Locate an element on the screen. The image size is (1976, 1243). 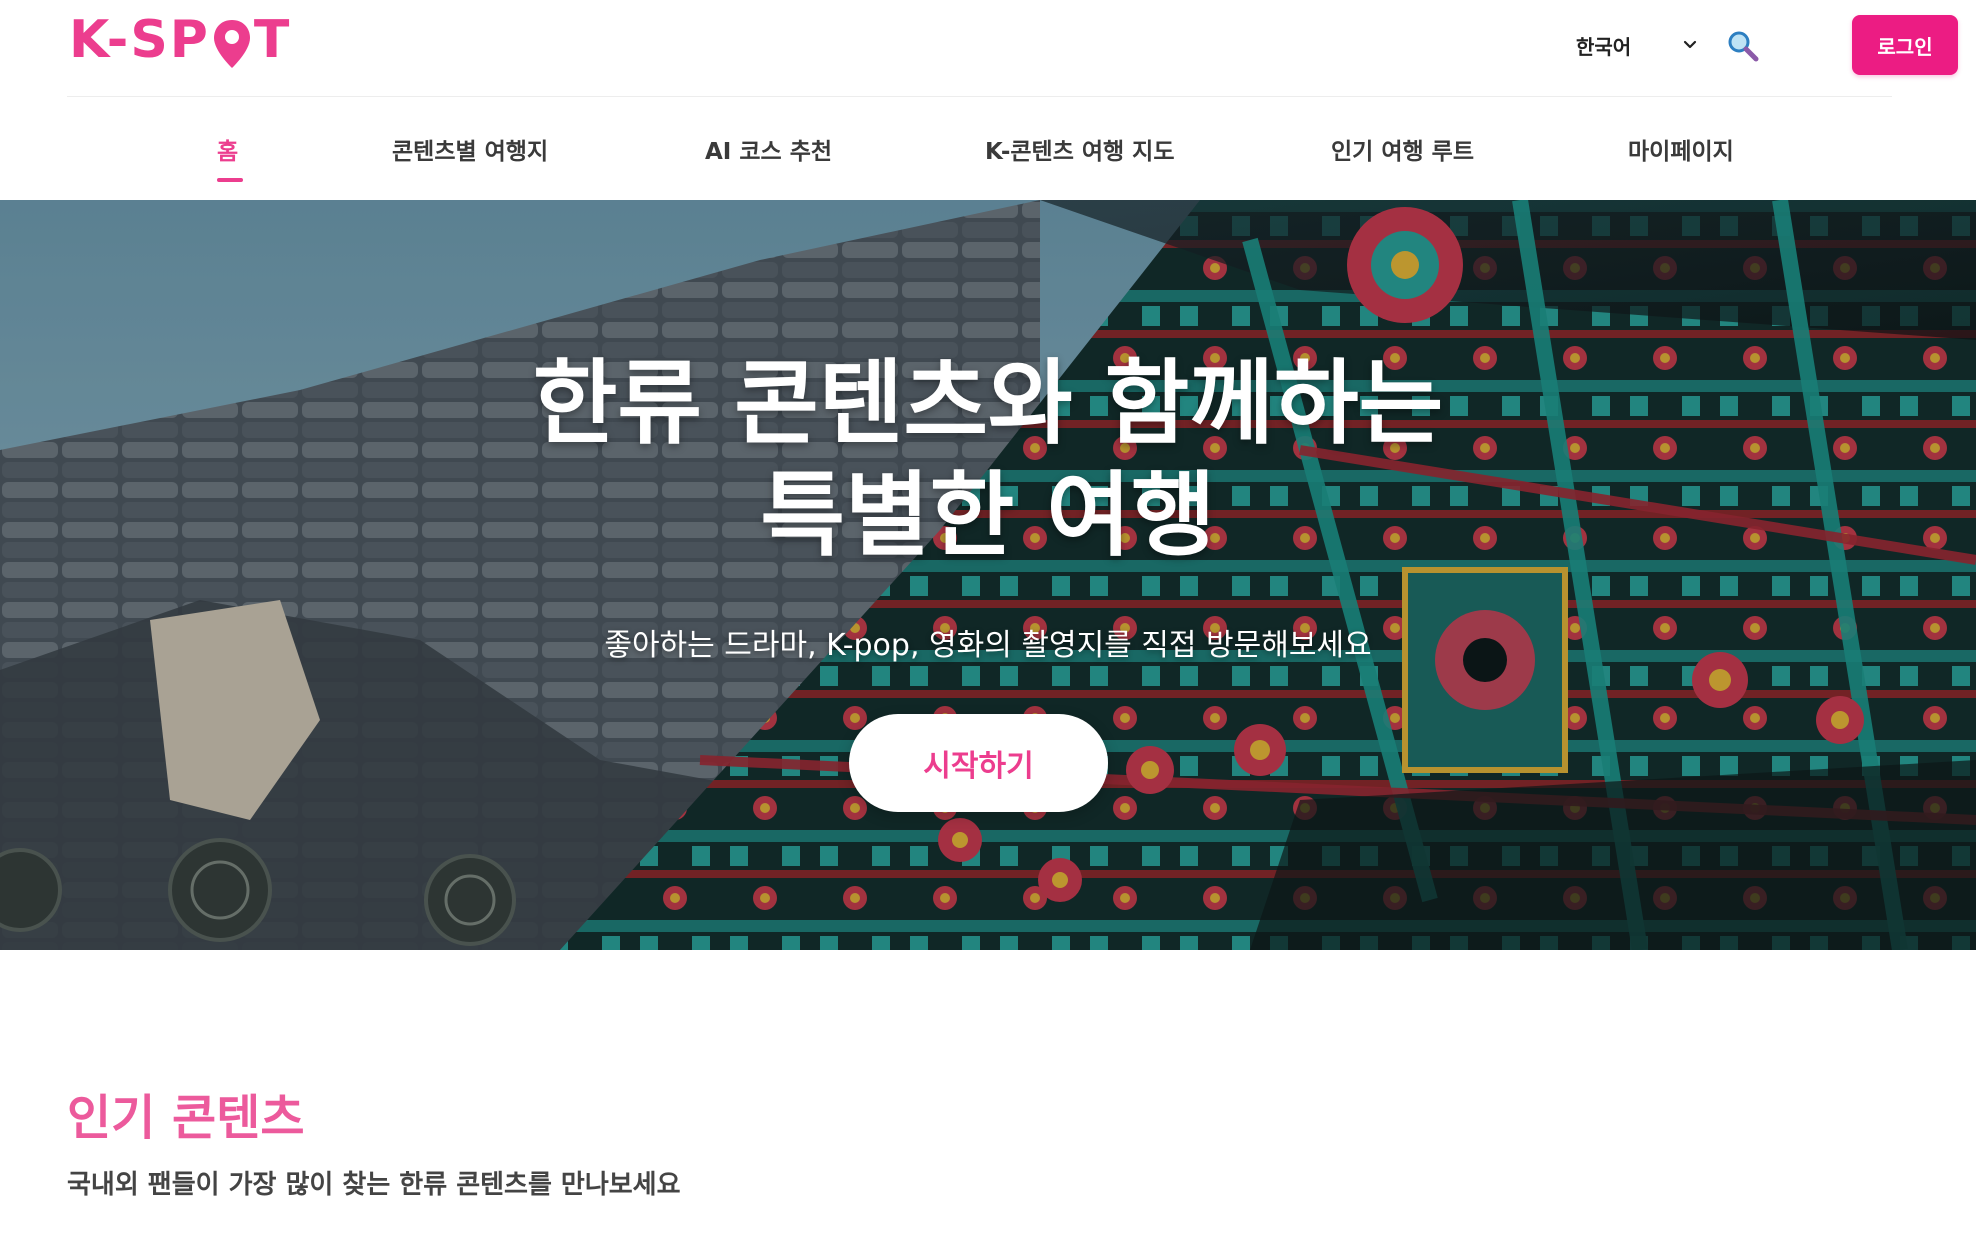
nav-item-popular-routes: 인기 여행 루트 is located at coordinates (1402, 149).